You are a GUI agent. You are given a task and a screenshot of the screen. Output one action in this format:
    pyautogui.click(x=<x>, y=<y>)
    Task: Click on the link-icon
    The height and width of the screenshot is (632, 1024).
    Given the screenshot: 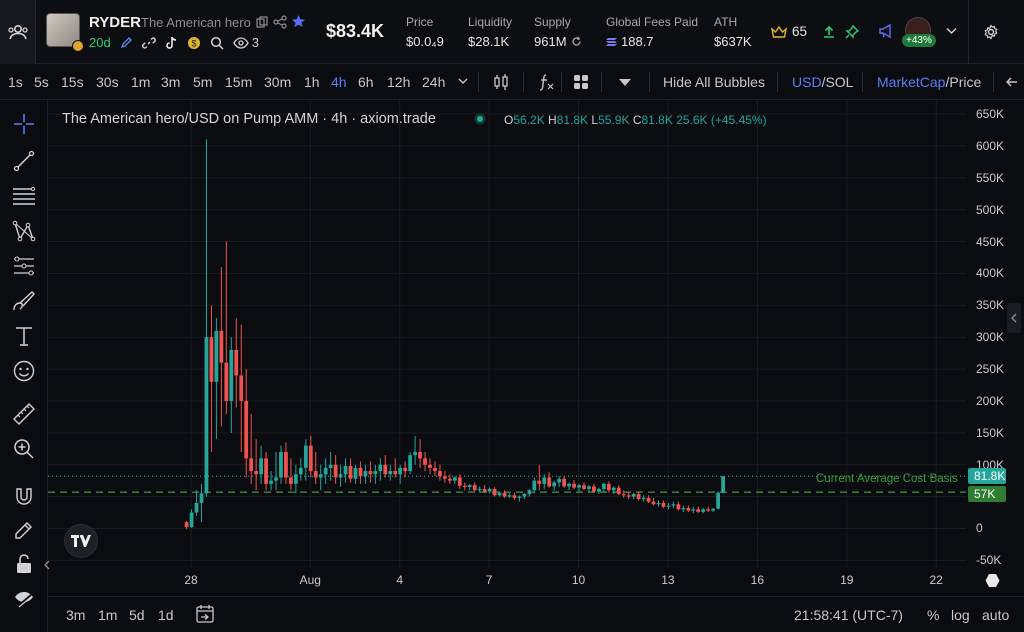 What is the action you would take?
    pyautogui.click(x=148, y=43)
    